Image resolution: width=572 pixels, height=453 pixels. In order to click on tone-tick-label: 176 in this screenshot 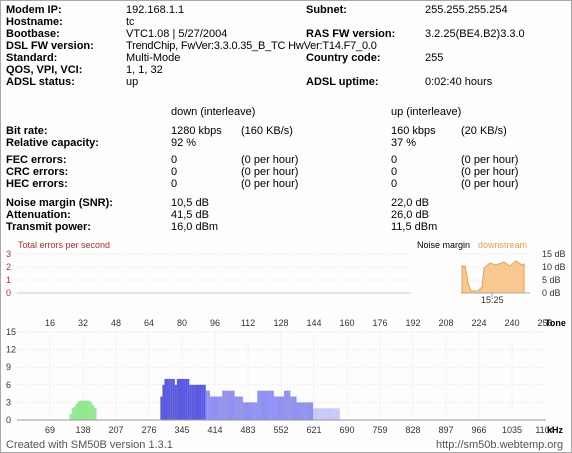, I will do `click(379, 323)`.